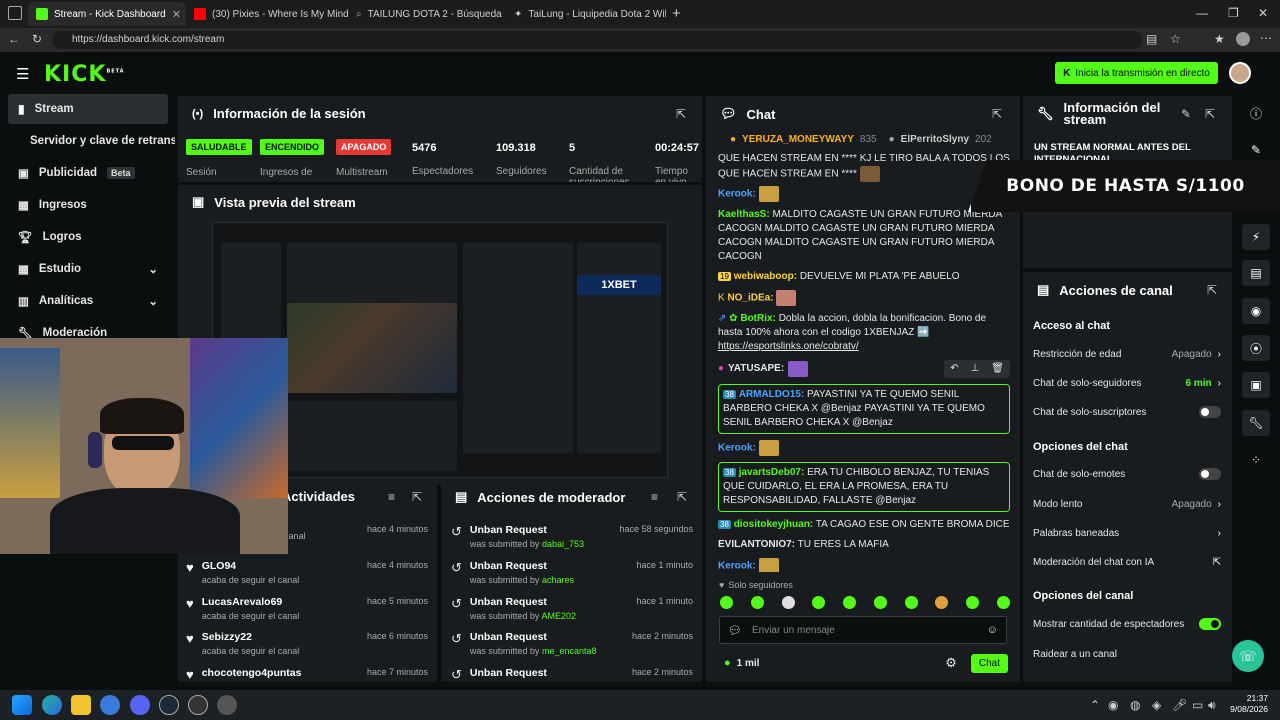  I want to click on windows-start-icon, so click(22, 705).